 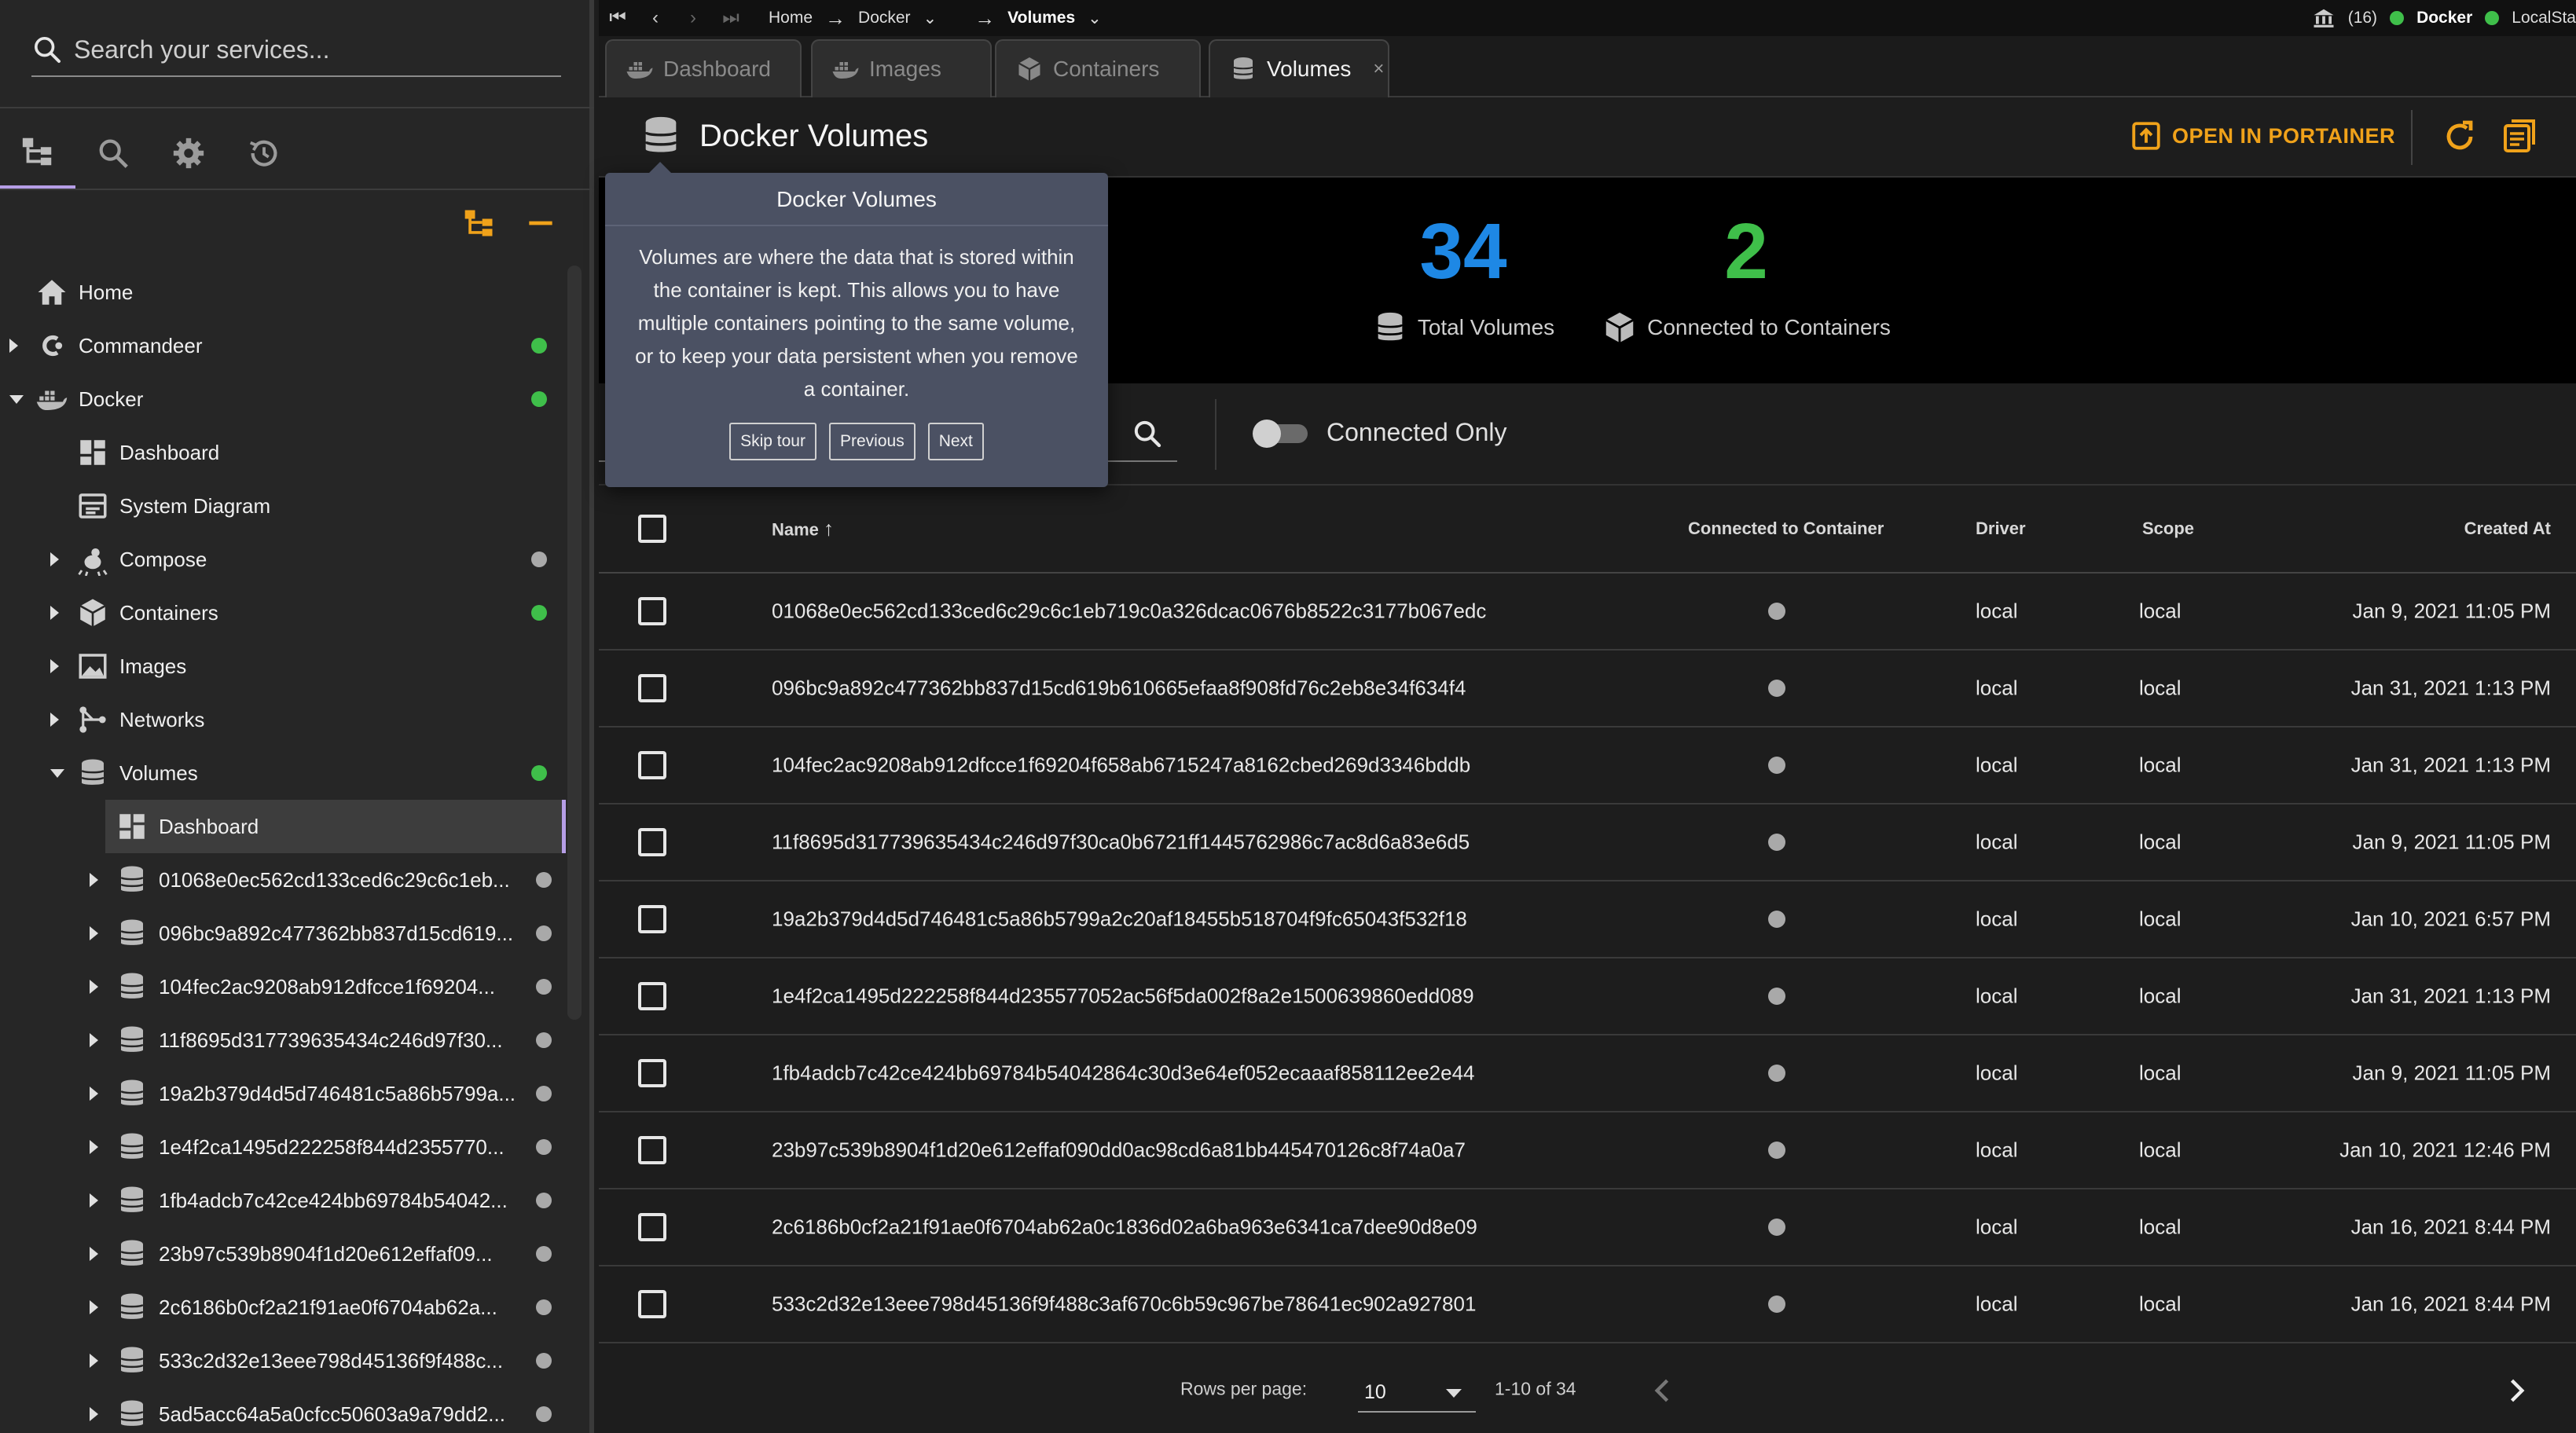 I want to click on tree-item: Containers, so click(x=283, y=613).